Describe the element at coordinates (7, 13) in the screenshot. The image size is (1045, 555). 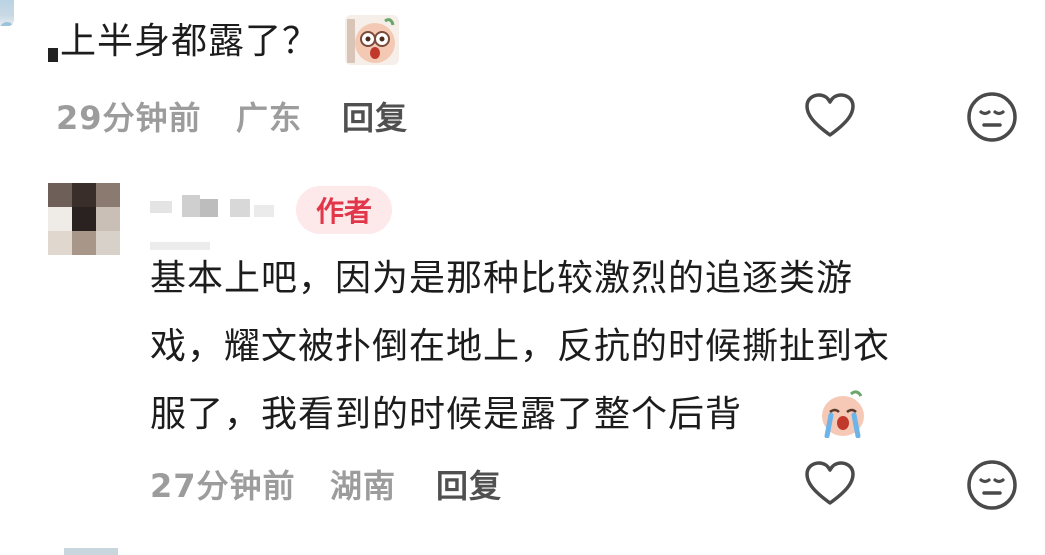
I see `previous-avatar-partial` at that location.